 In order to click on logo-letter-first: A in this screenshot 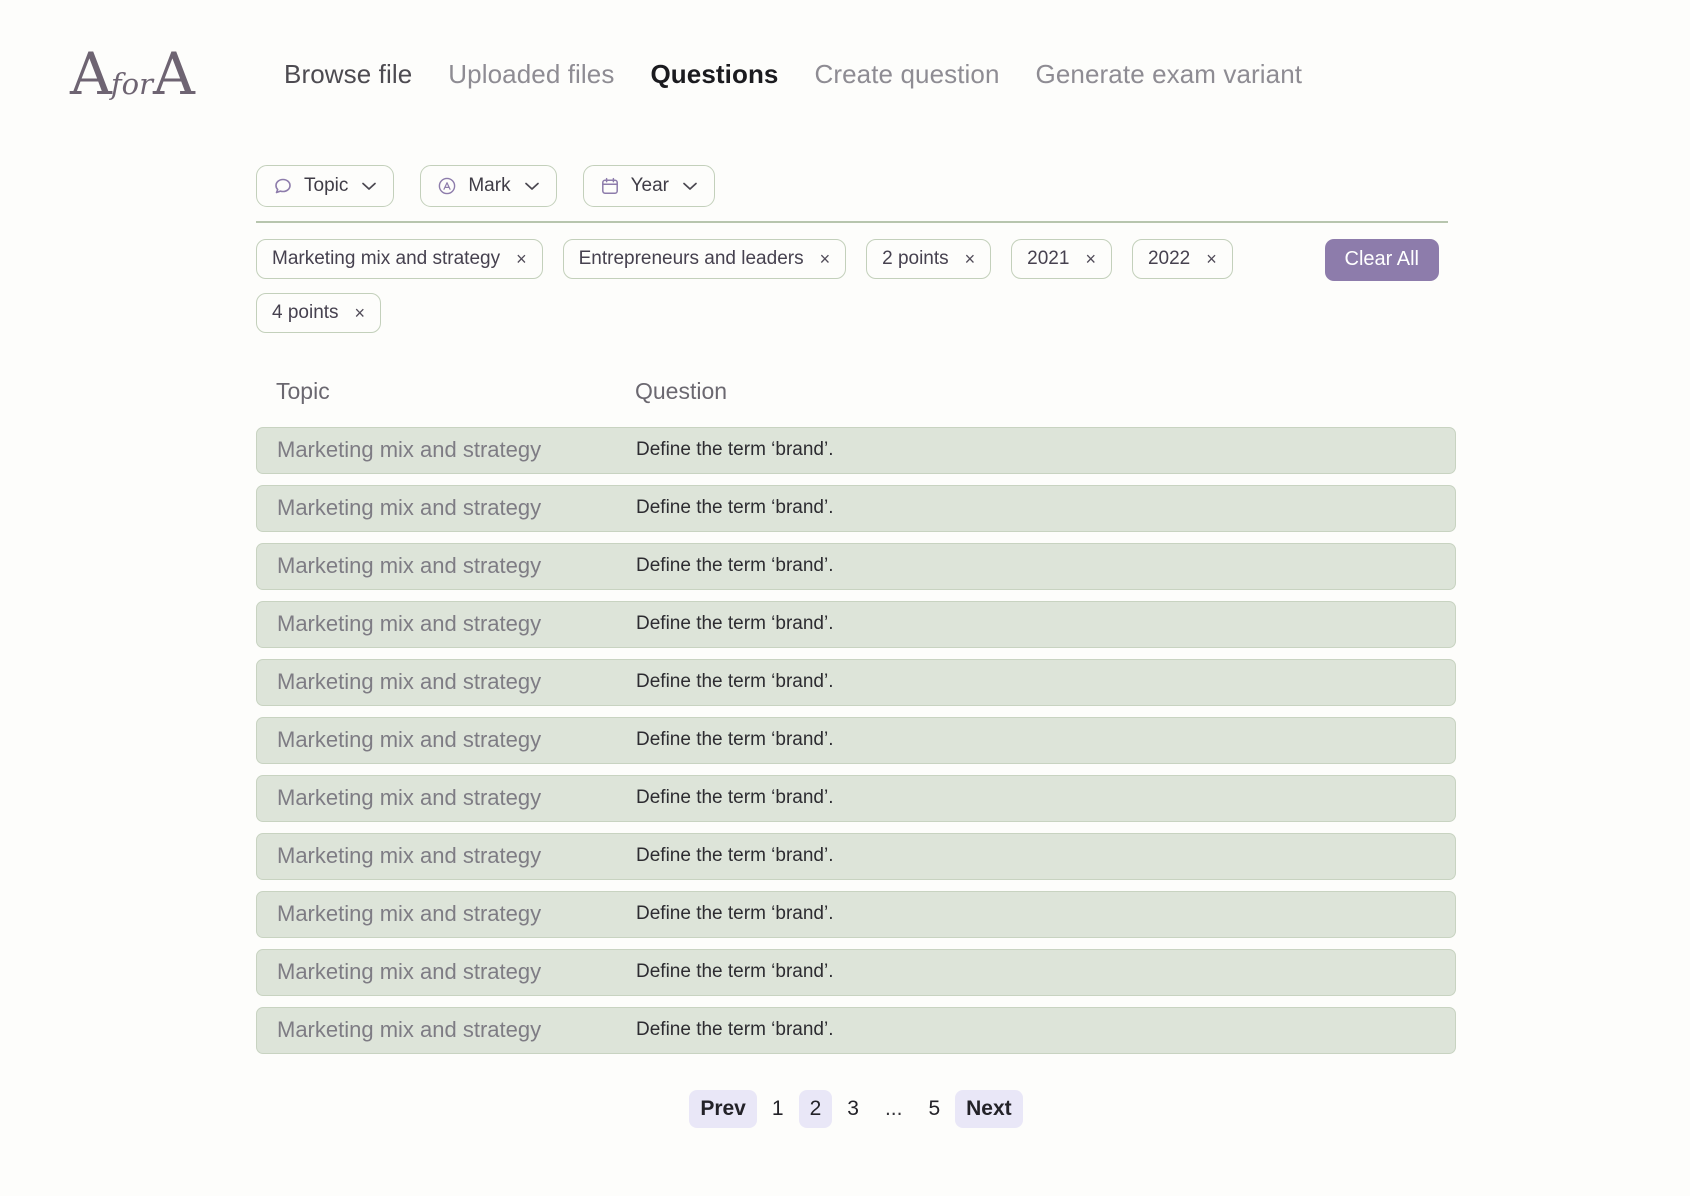, I will do `click(91, 74)`.